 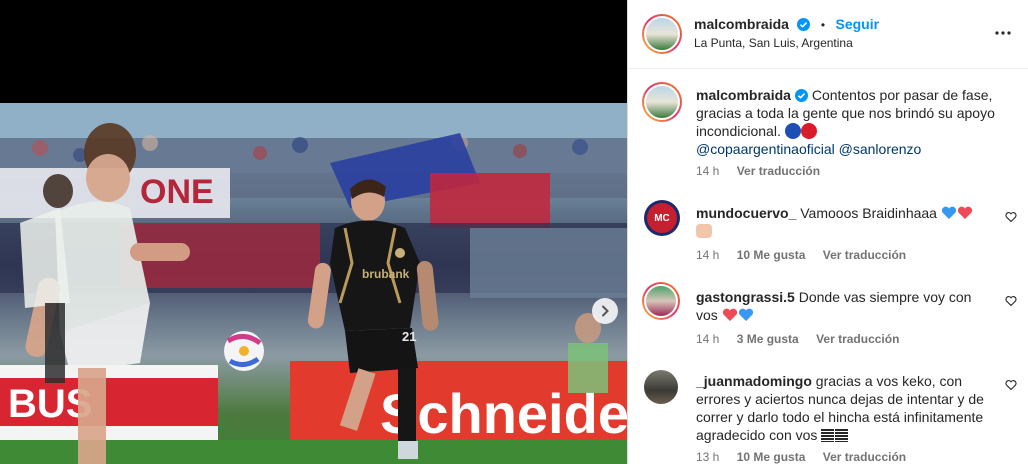 I want to click on shorts-number: 21, so click(x=409, y=336).